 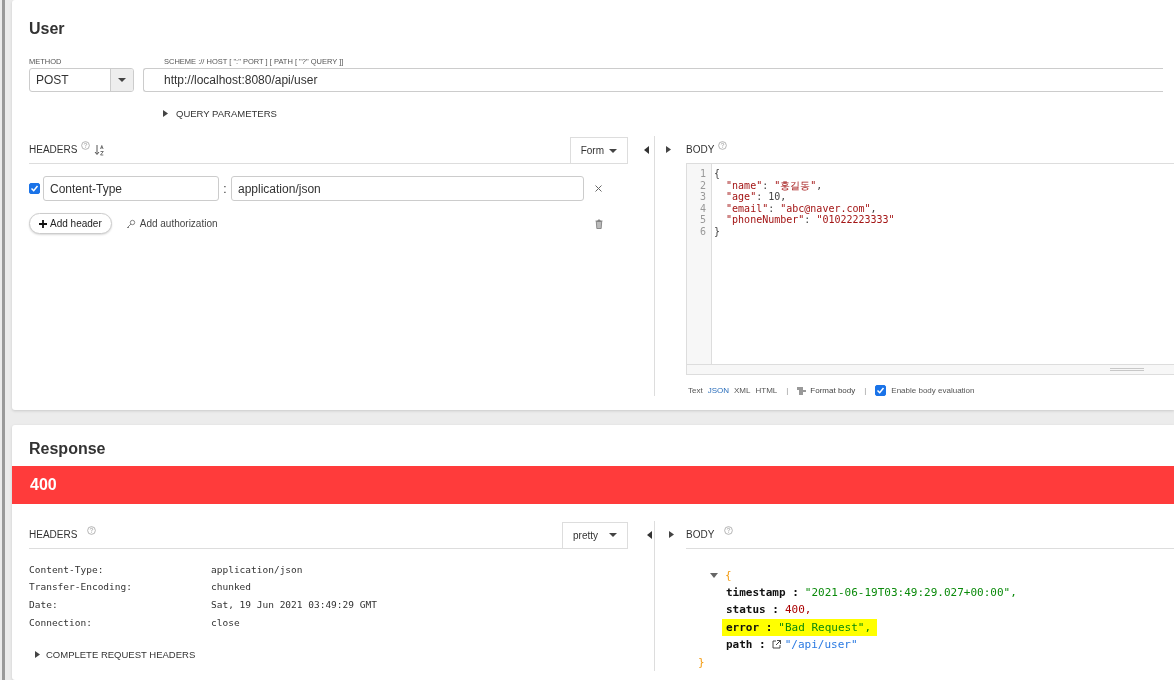 What do you see at coordinates (872, 592) in the screenshot?
I see `json-entry: timestamp : "2021-06-19T03:49:29.027+00:00",` at bounding box center [872, 592].